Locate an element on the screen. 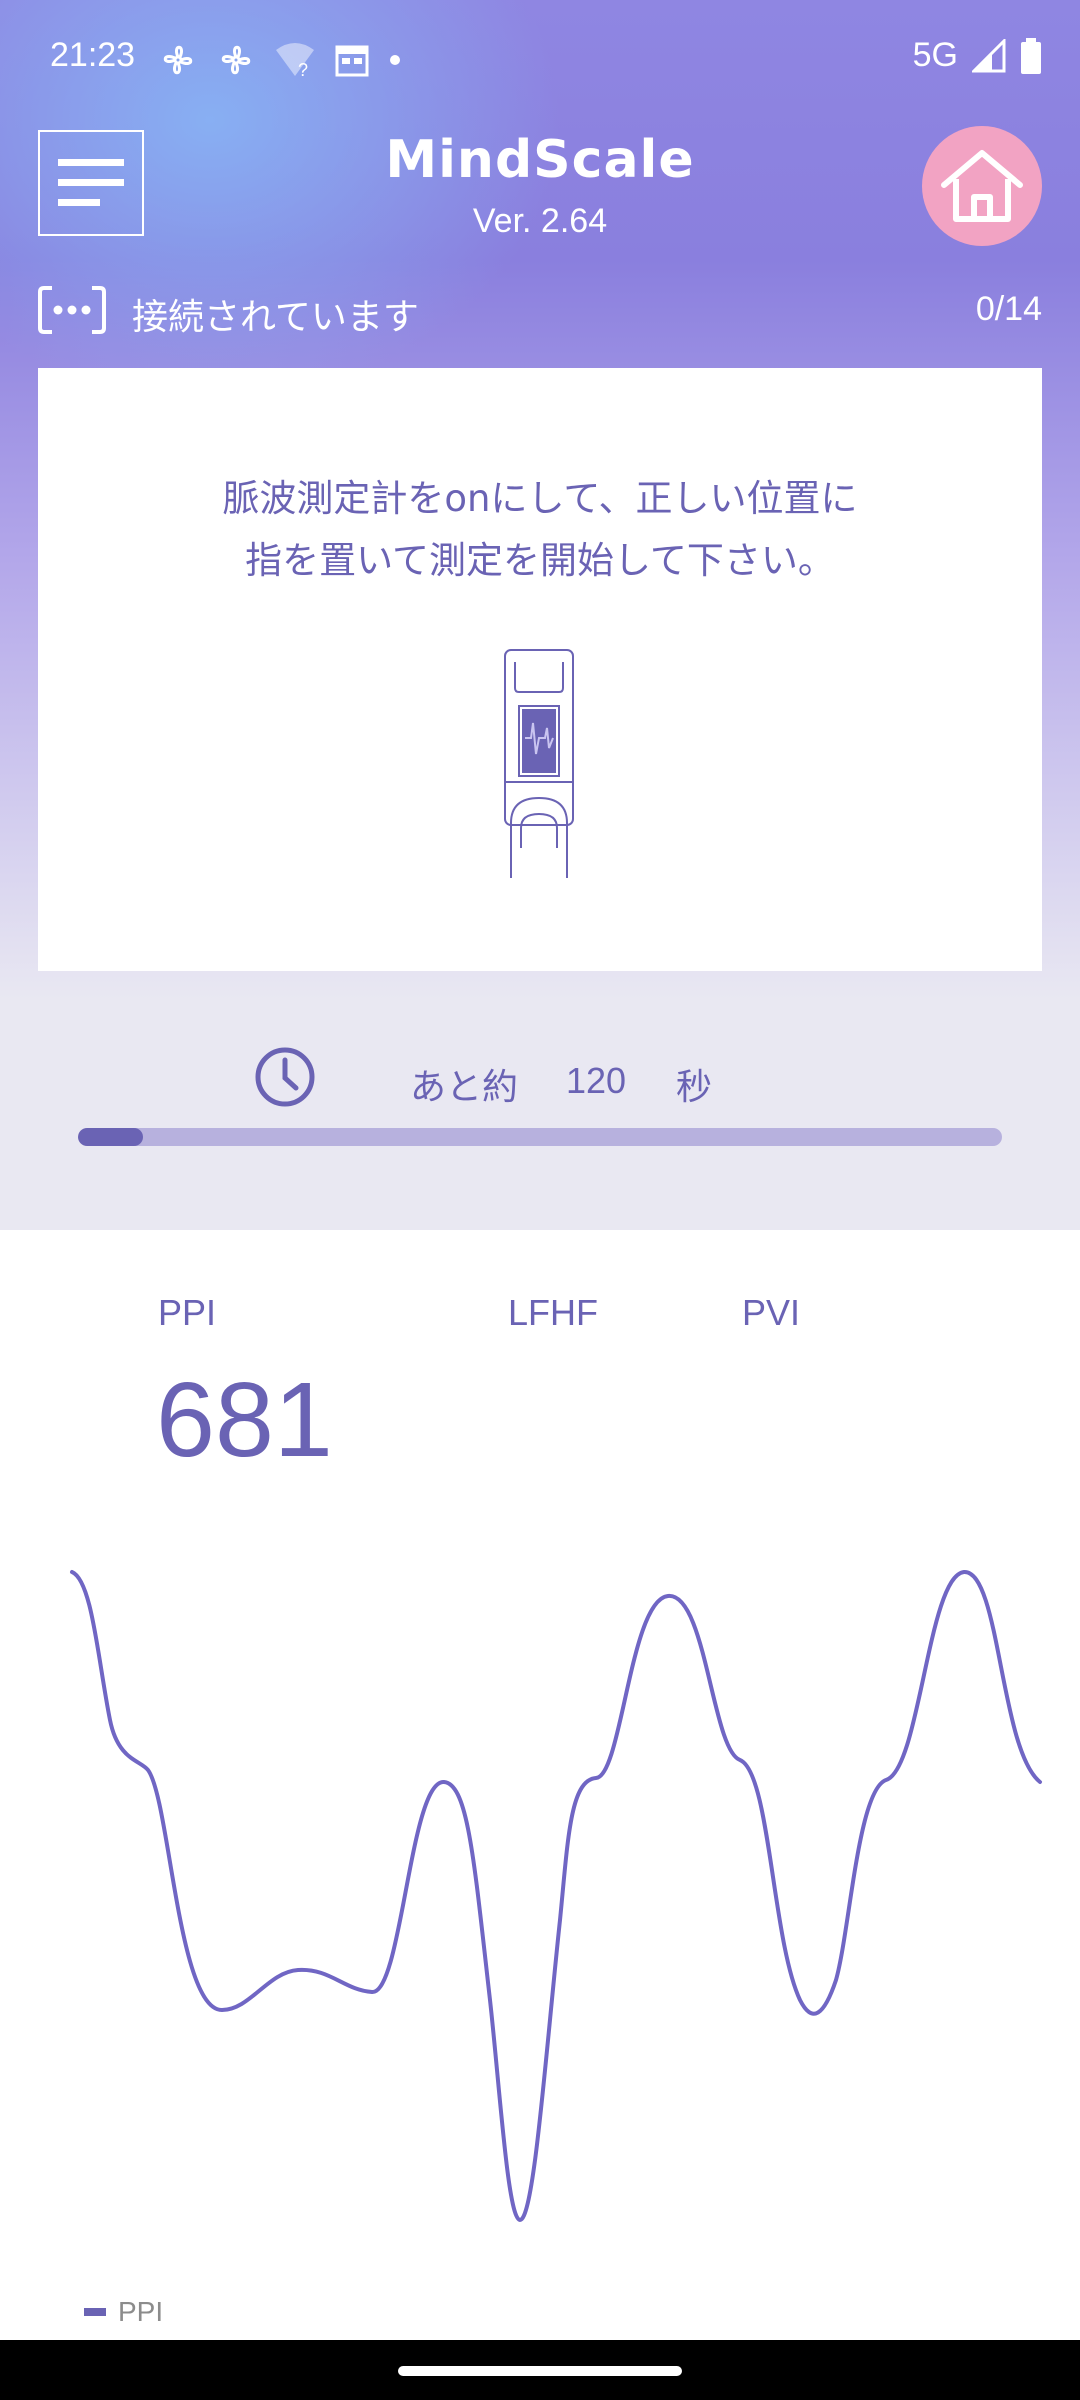 Image resolution: width=1080 pixels, height=2400 pixels. pulse-sensor-illustration is located at coordinates (539, 763).